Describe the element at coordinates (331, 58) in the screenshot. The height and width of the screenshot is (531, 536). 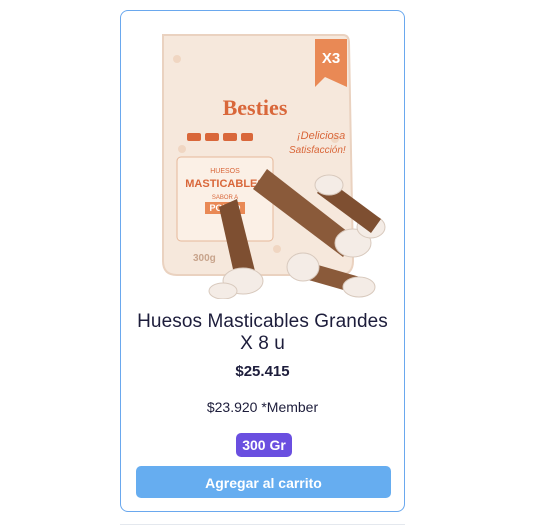
I see `pack-badge-text: X3` at that location.